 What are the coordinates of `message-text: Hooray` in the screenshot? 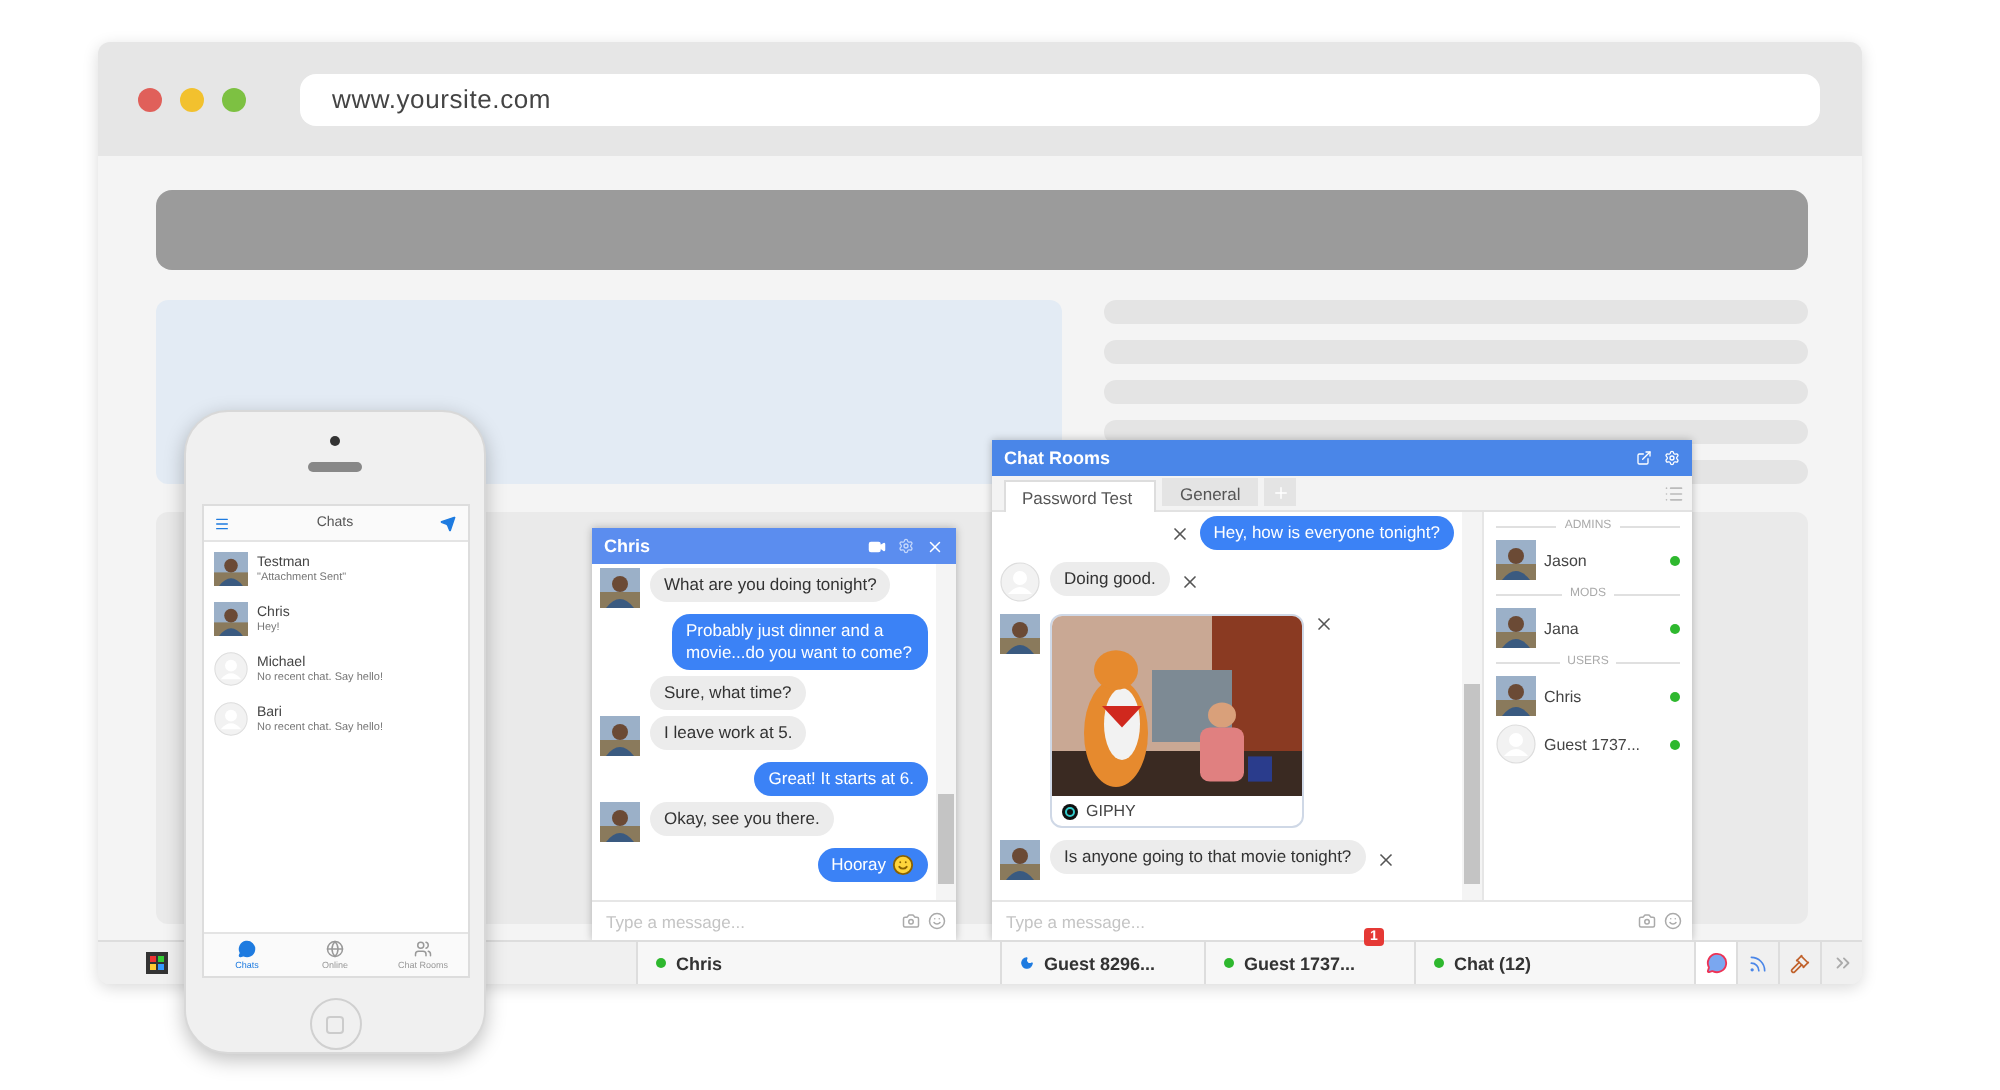 It's located at (858, 865).